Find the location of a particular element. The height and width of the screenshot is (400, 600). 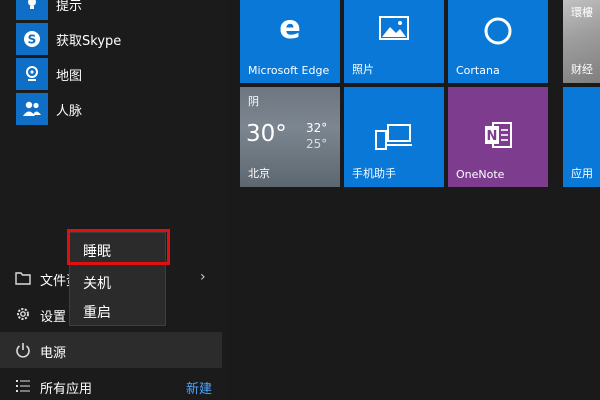

svg-text: S is located at coordinates (32, 40).